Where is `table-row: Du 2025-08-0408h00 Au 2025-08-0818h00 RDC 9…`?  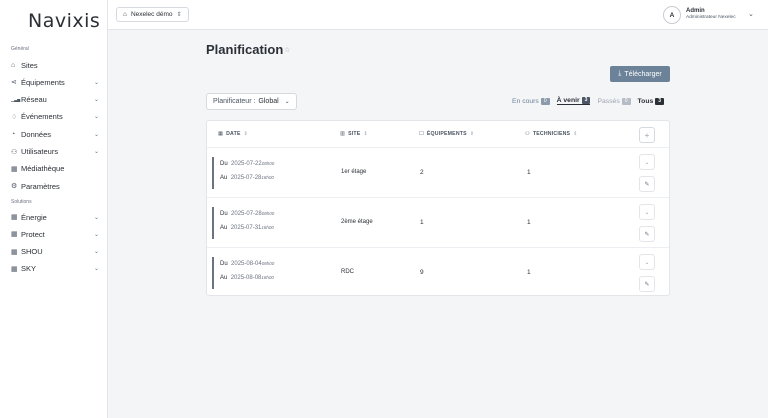 table-row: Du 2025-08-0408h00 Au 2025-08-0818h00 RDC 9… is located at coordinates (438, 272).